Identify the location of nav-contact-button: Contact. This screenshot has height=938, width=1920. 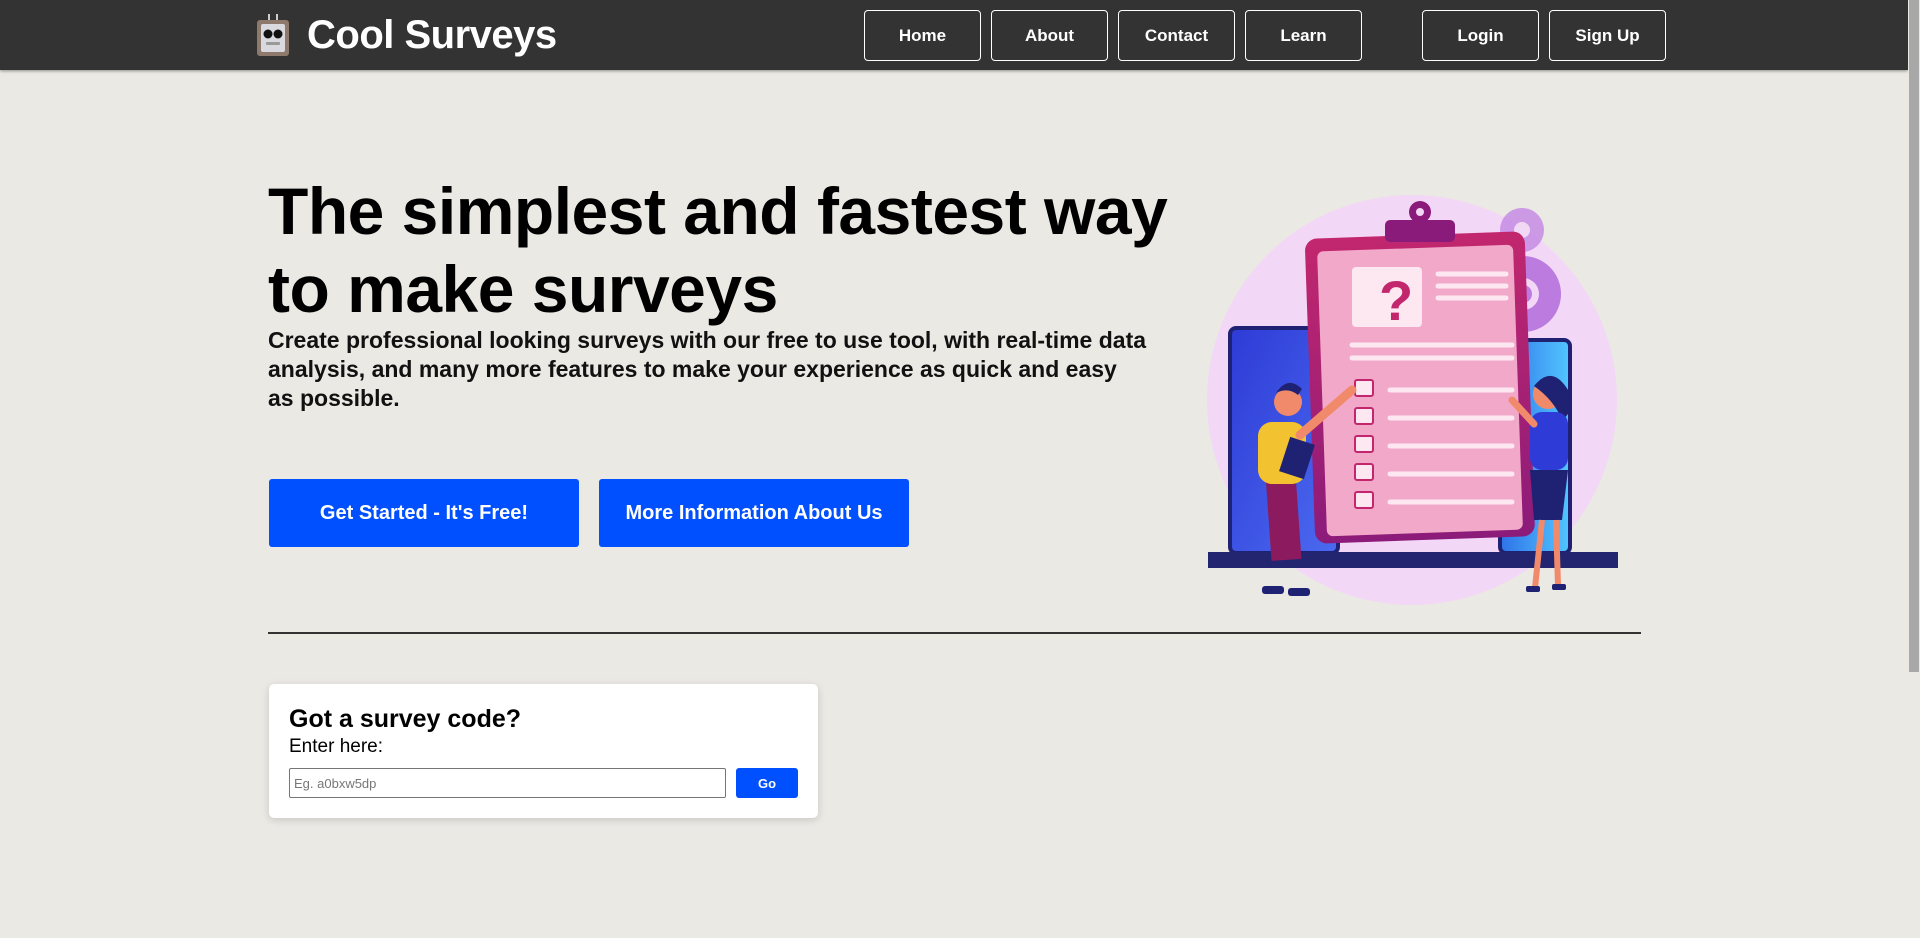
(1176, 35).